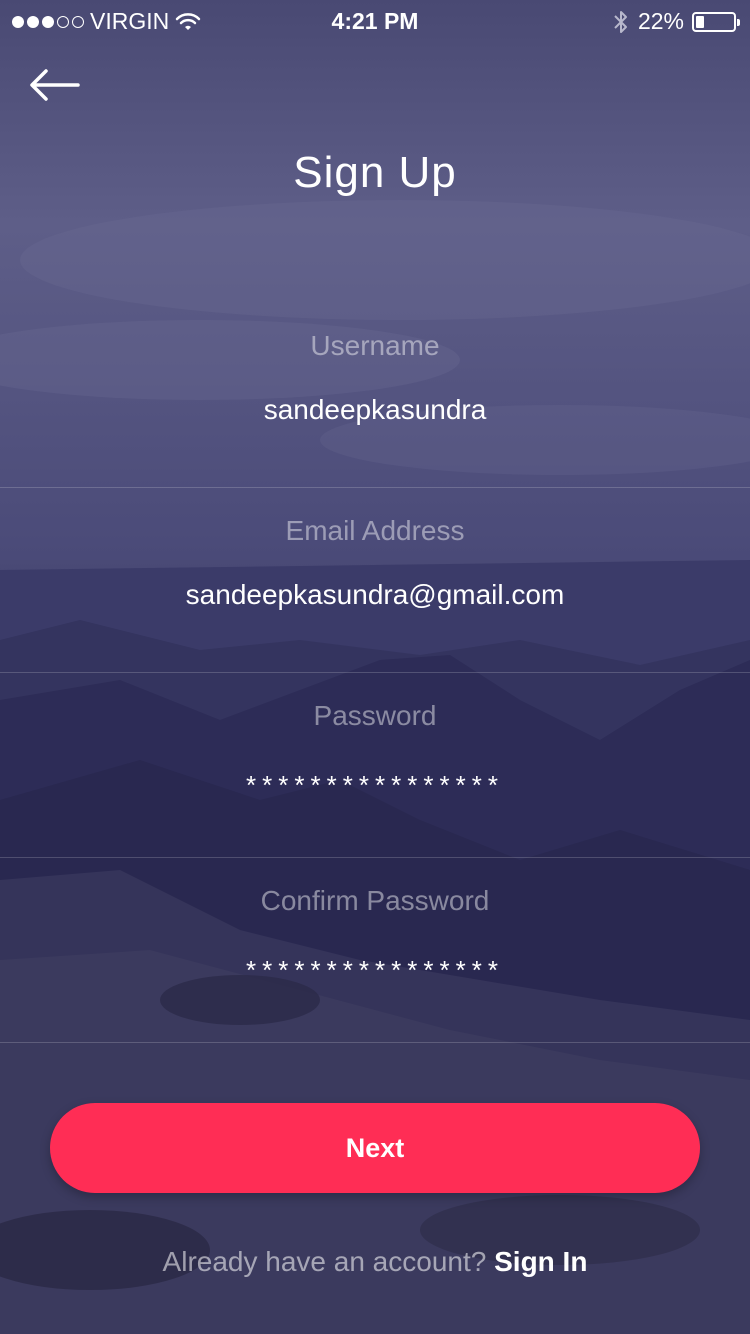  What do you see at coordinates (660, 21) in the screenshot?
I see `battery-percentage: 22%` at bounding box center [660, 21].